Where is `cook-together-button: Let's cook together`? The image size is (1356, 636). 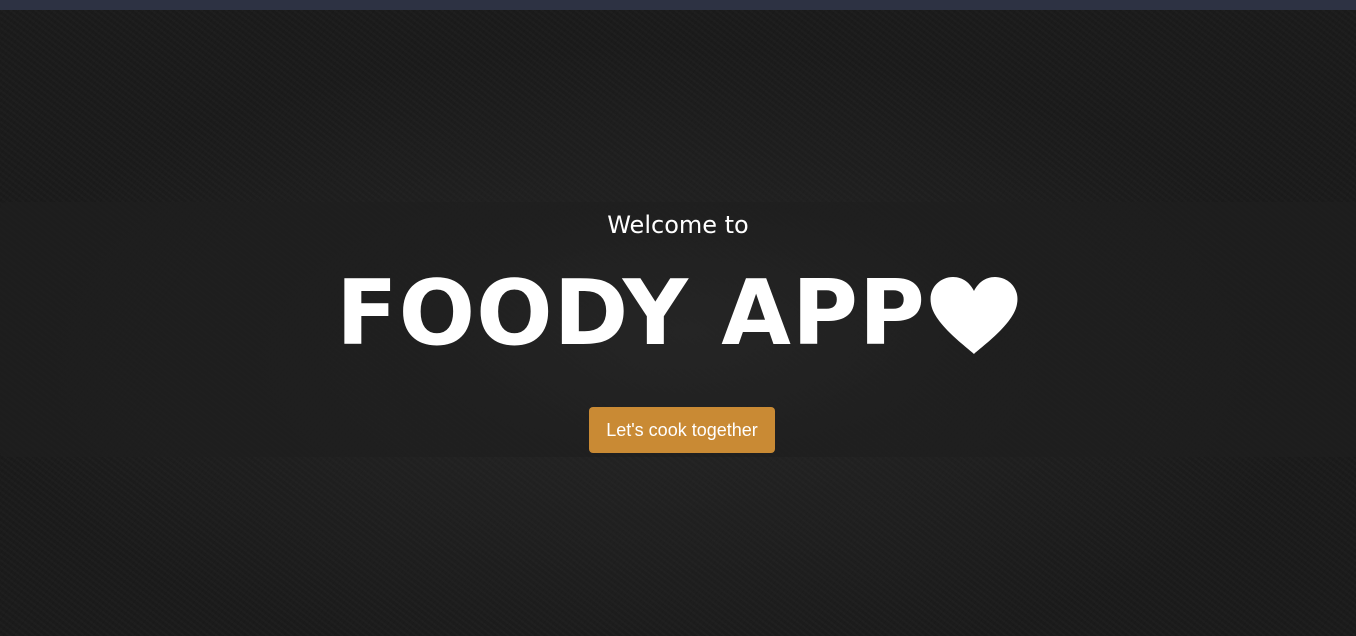
cook-together-button: Let's cook together is located at coordinates (682, 430).